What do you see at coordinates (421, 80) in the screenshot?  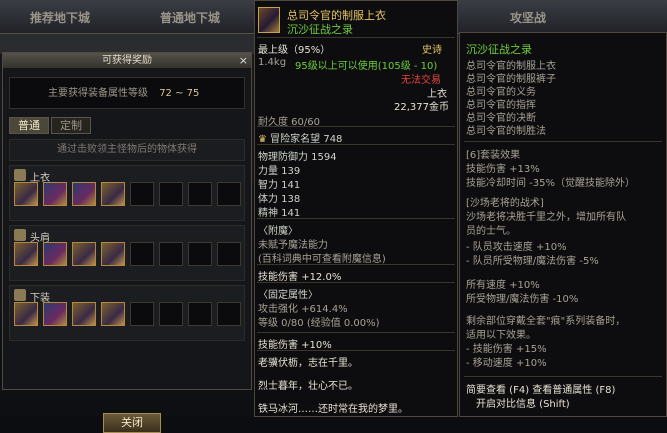 I see `trade-status: 无法交易` at bounding box center [421, 80].